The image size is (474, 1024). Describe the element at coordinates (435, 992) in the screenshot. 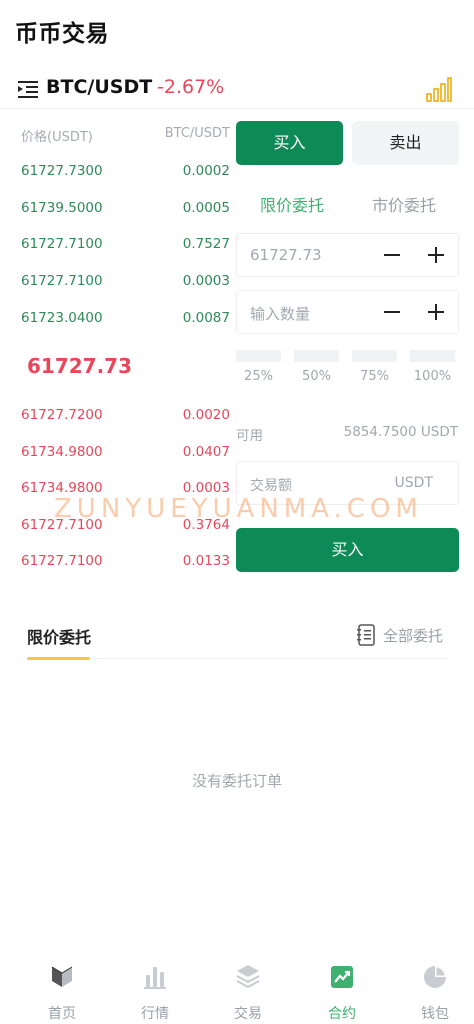

I see `nav-wallet: 钱包` at that location.